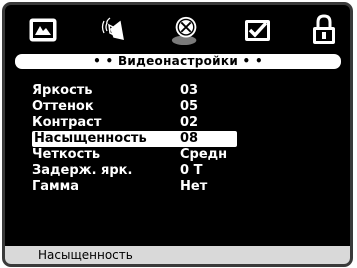 The width and height of the screenshot is (357, 268). What do you see at coordinates (56, 186) in the screenshot?
I see `setting-label: Гамма` at bounding box center [56, 186].